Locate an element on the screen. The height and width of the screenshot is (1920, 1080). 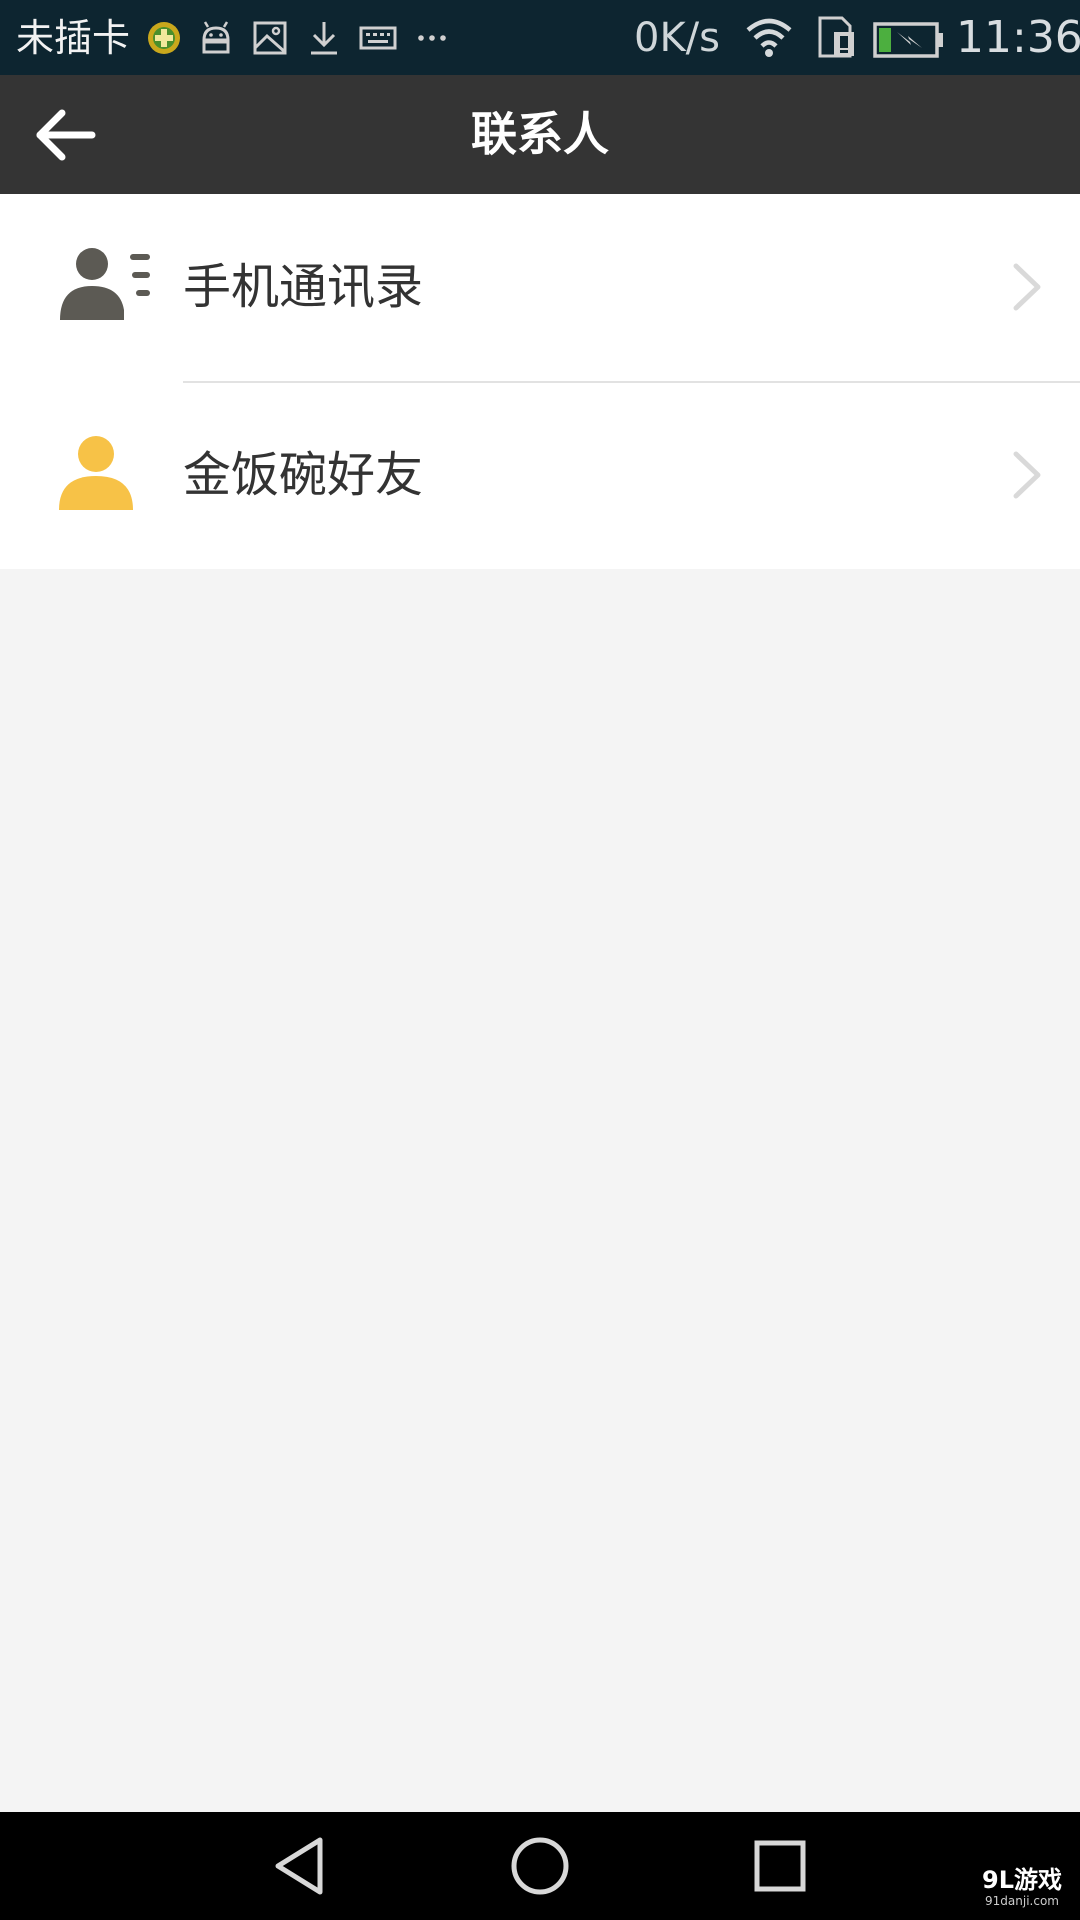
keyboard-icon is located at coordinates (378, 38).